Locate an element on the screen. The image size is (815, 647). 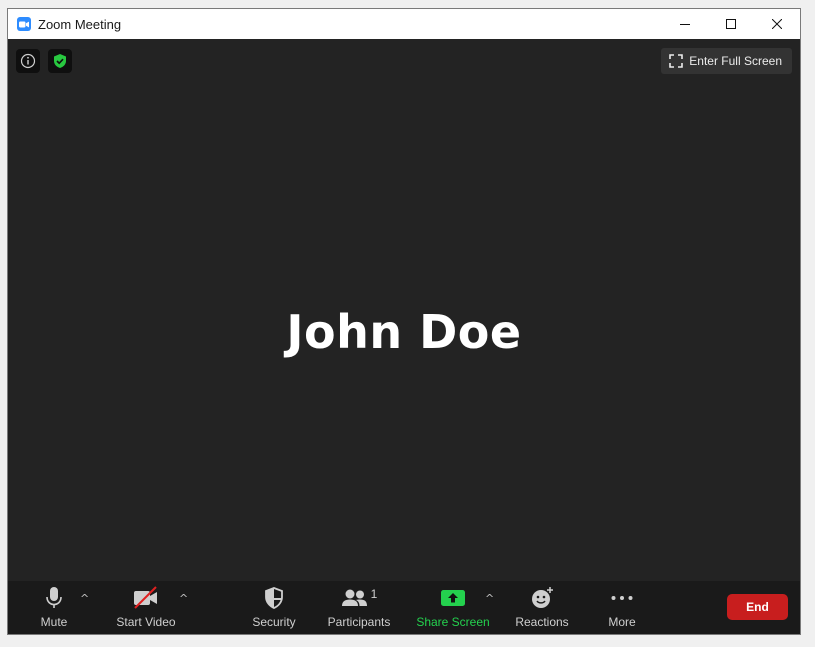
info-icon is located at coordinates (28, 61).